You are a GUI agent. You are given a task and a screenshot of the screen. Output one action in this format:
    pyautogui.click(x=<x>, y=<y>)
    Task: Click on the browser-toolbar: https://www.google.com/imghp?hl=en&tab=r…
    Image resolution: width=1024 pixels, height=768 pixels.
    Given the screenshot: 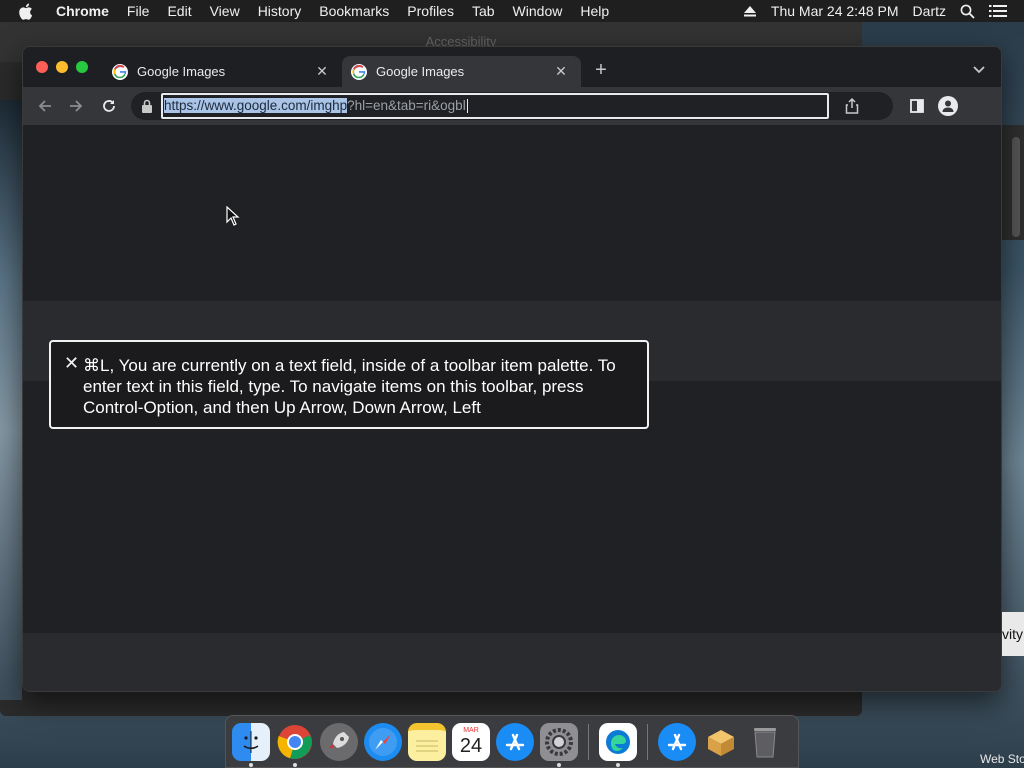 What is the action you would take?
    pyautogui.click(x=512, y=106)
    